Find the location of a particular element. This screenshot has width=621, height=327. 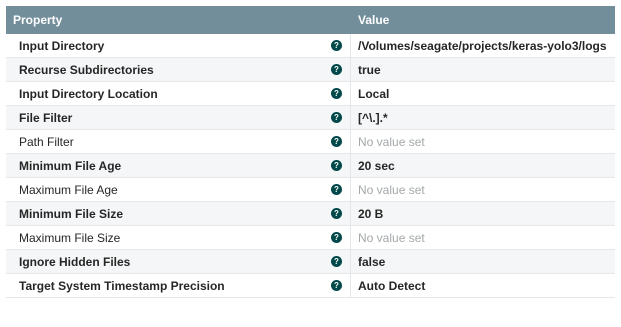

property-cell: File Filter? is located at coordinates (178, 117).